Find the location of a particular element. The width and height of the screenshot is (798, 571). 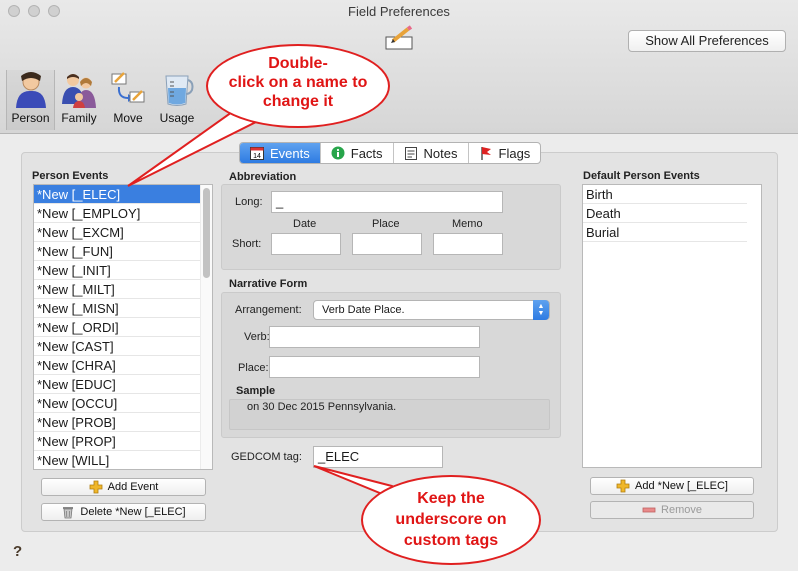

long-label: Long: is located at coordinates (249, 202).